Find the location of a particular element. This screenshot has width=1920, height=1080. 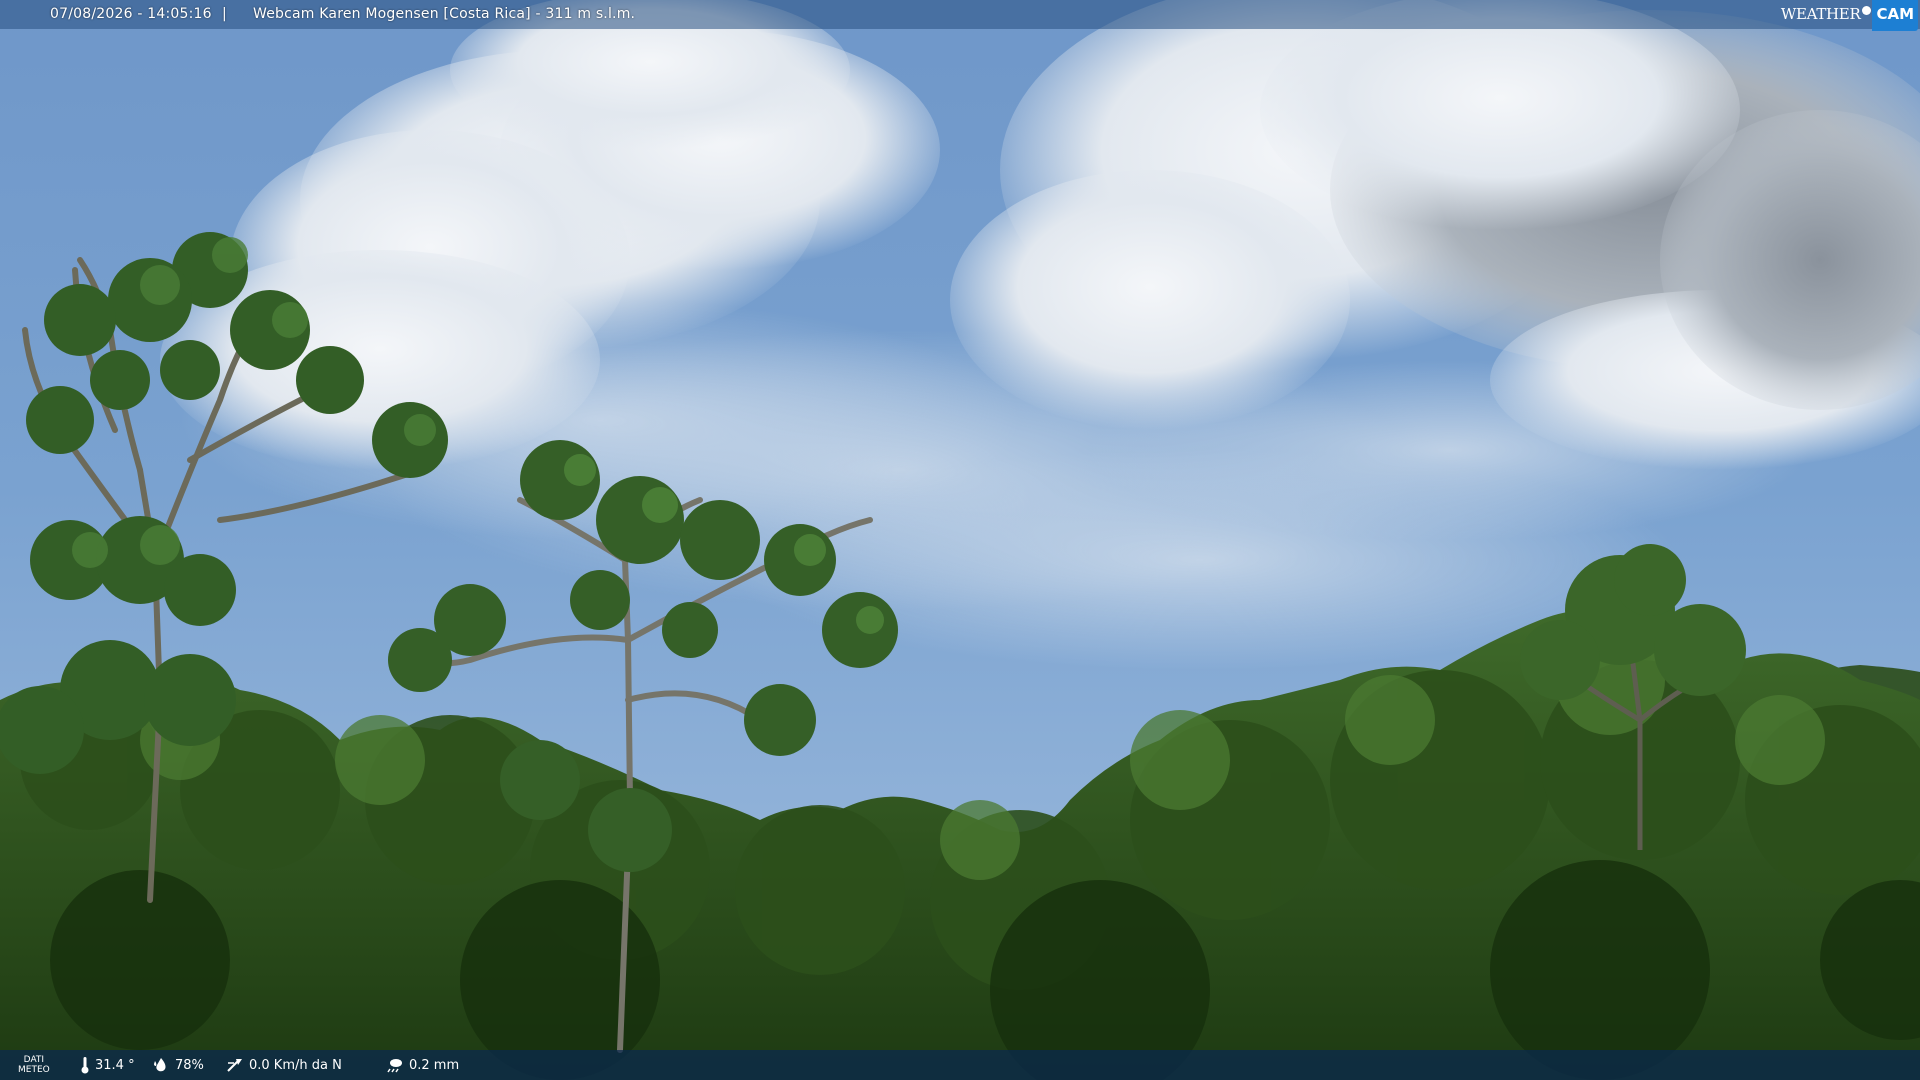

rain-cloud-icon is located at coordinates (394, 1066).